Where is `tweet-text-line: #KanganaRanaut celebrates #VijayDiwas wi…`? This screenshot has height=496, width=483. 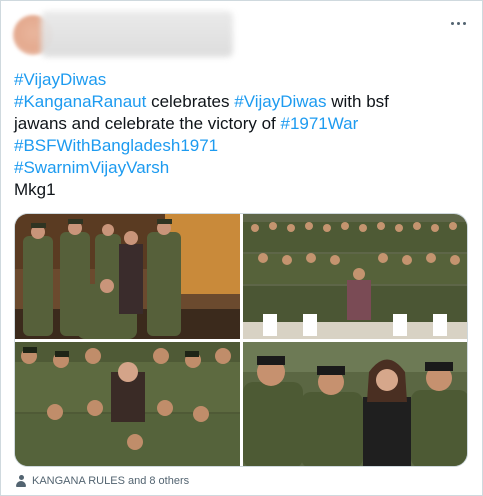
tweet-text-line: #KanganaRanaut celebrates #VijayDiwas wi… is located at coordinates (244, 102).